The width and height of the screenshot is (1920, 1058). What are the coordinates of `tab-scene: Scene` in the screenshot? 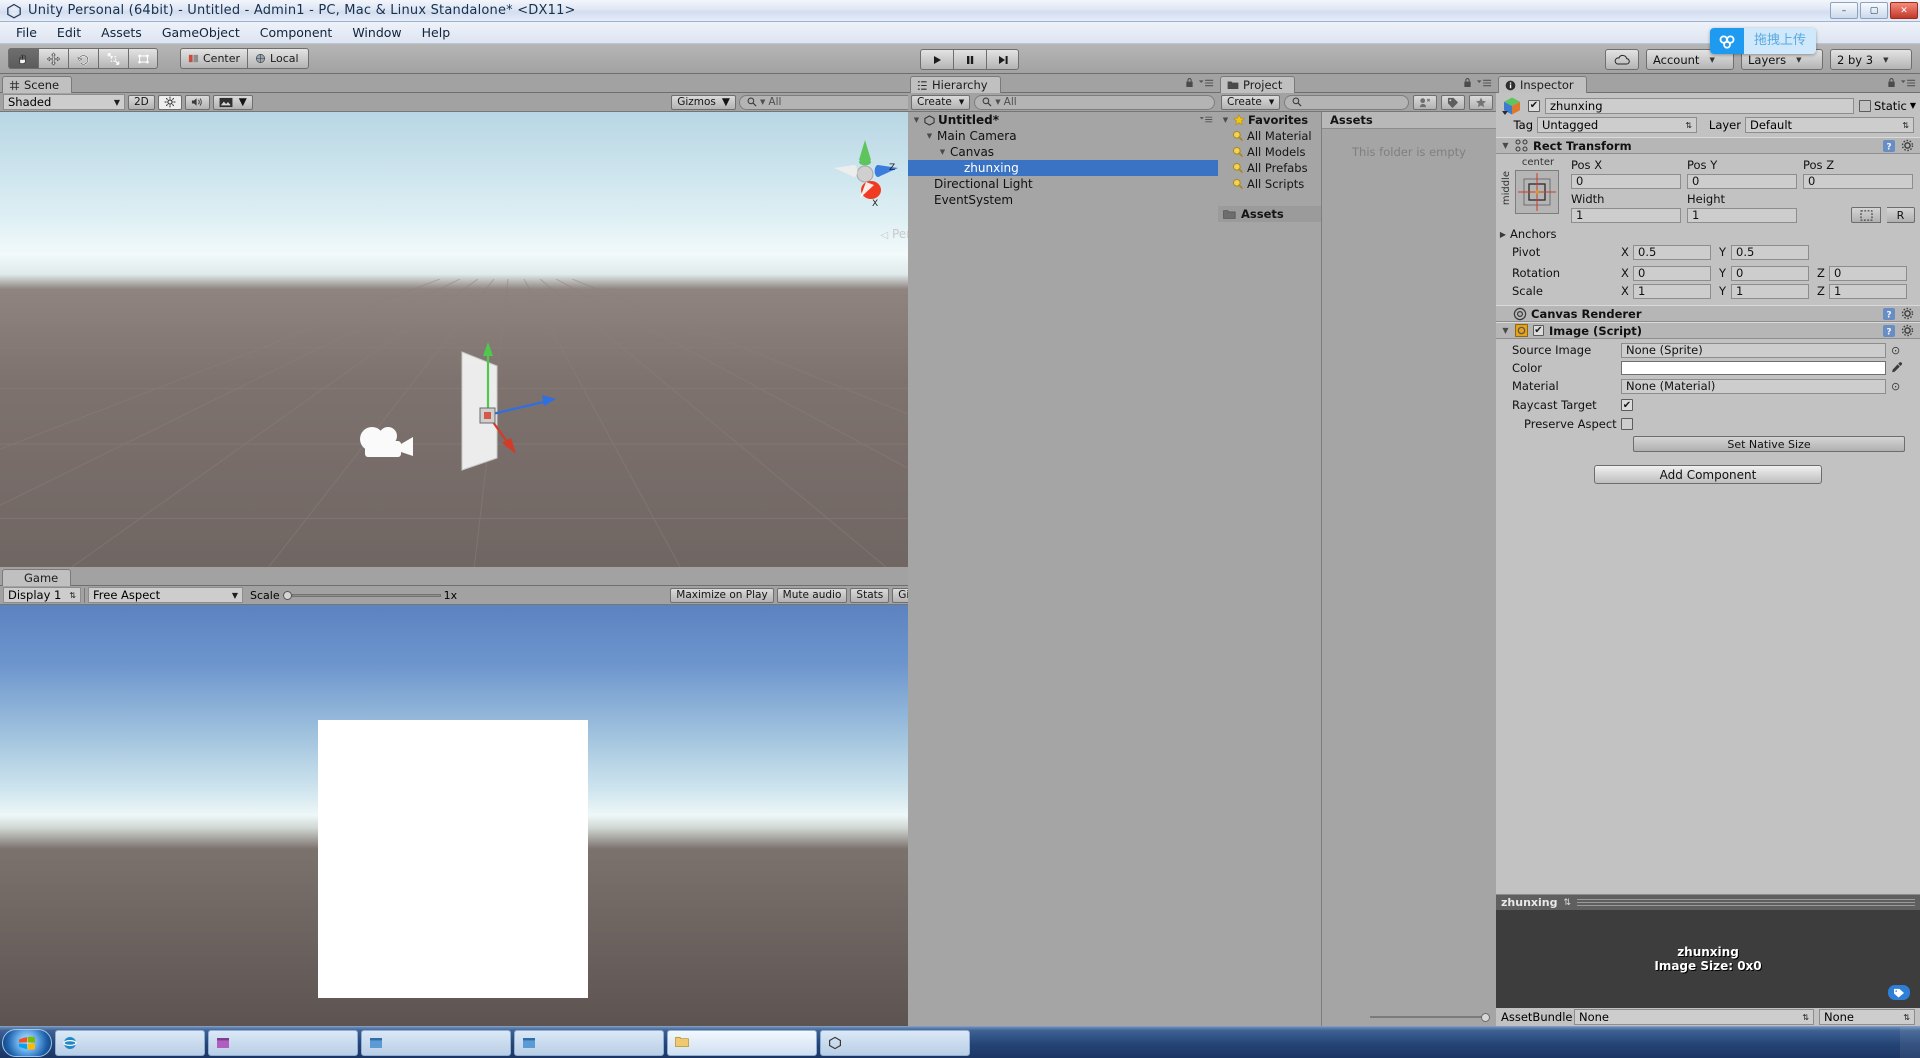 It's located at (37, 84).